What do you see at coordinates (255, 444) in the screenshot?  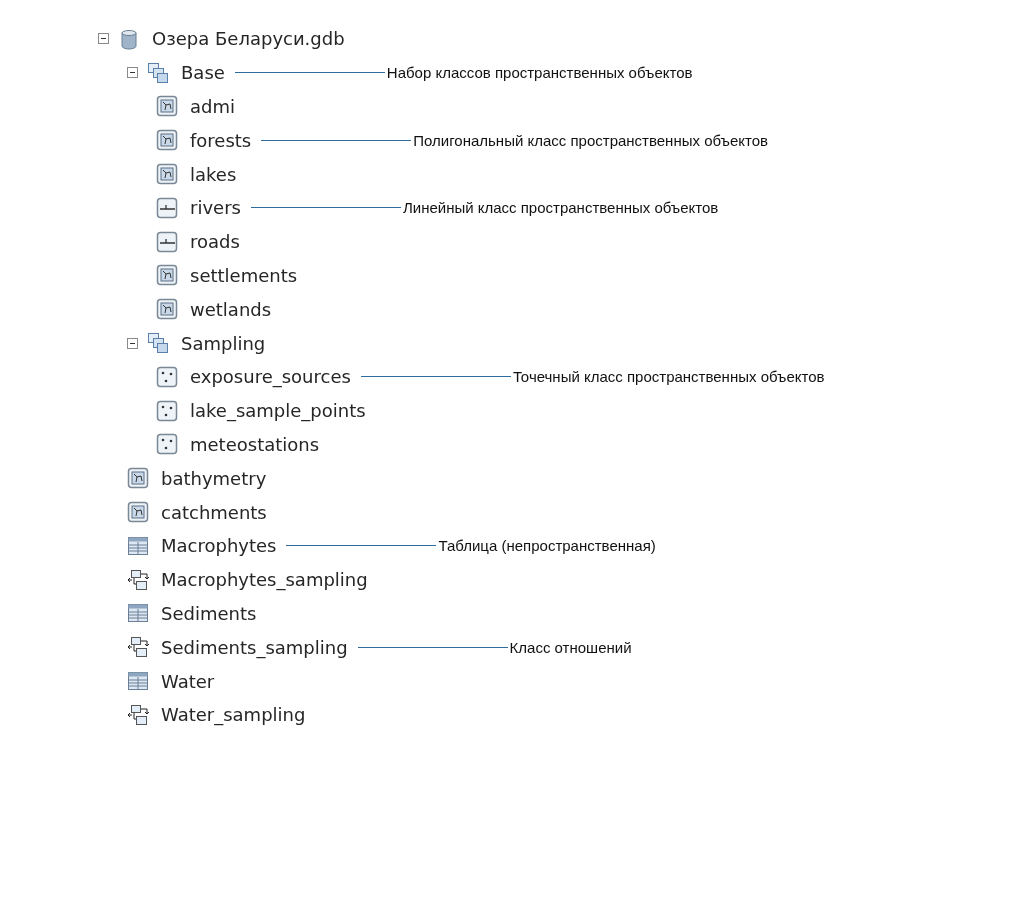 I see `tree-item-label: meteostations` at bounding box center [255, 444].